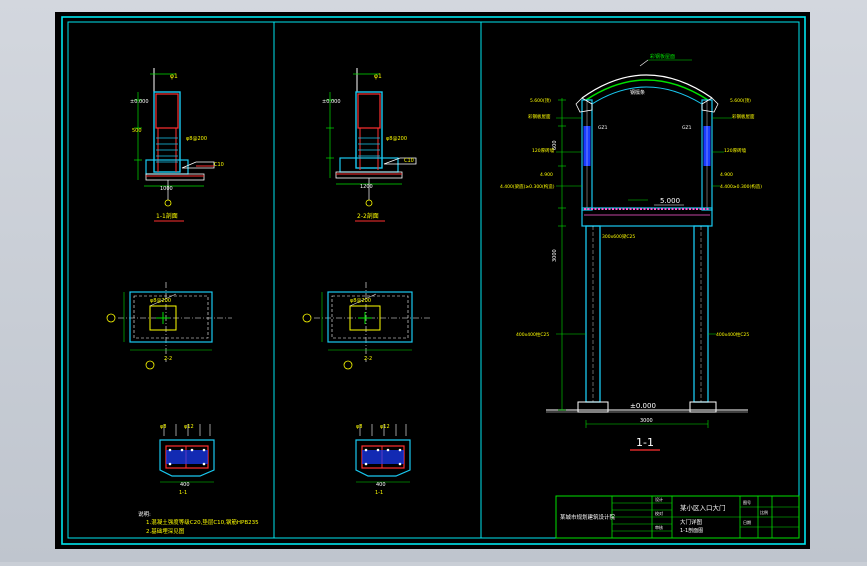 The height and width of the screenshot is (566, 867). I want to click on svg-text: 4.400(梁底)≥0.300(构造), so click(527, 186).